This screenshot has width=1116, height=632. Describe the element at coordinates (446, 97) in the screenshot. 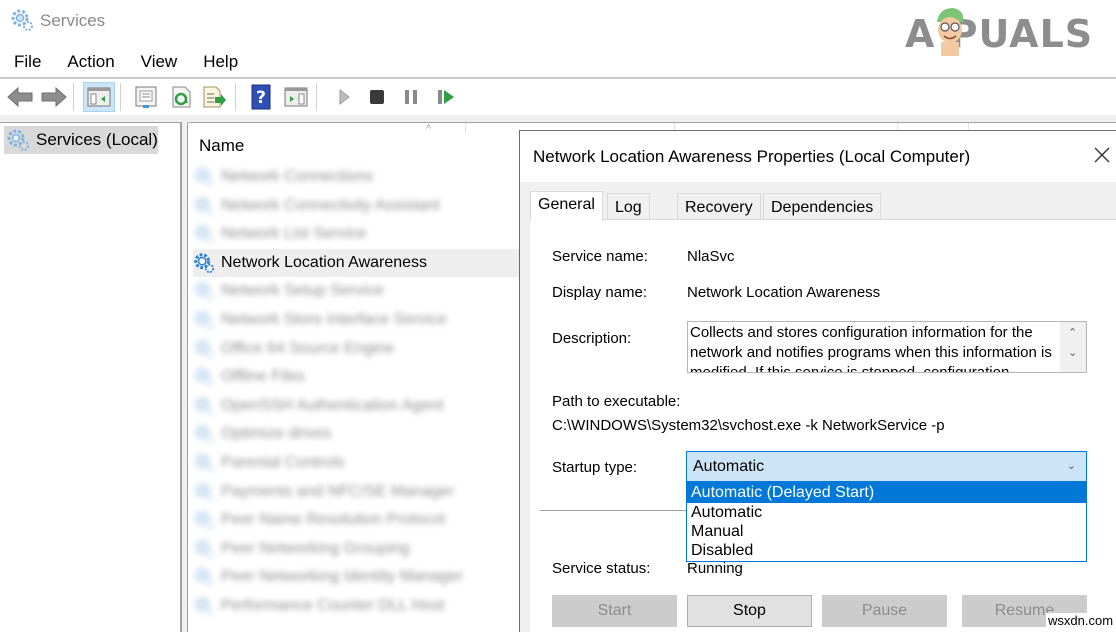

I see `restart-service-button` at that location.